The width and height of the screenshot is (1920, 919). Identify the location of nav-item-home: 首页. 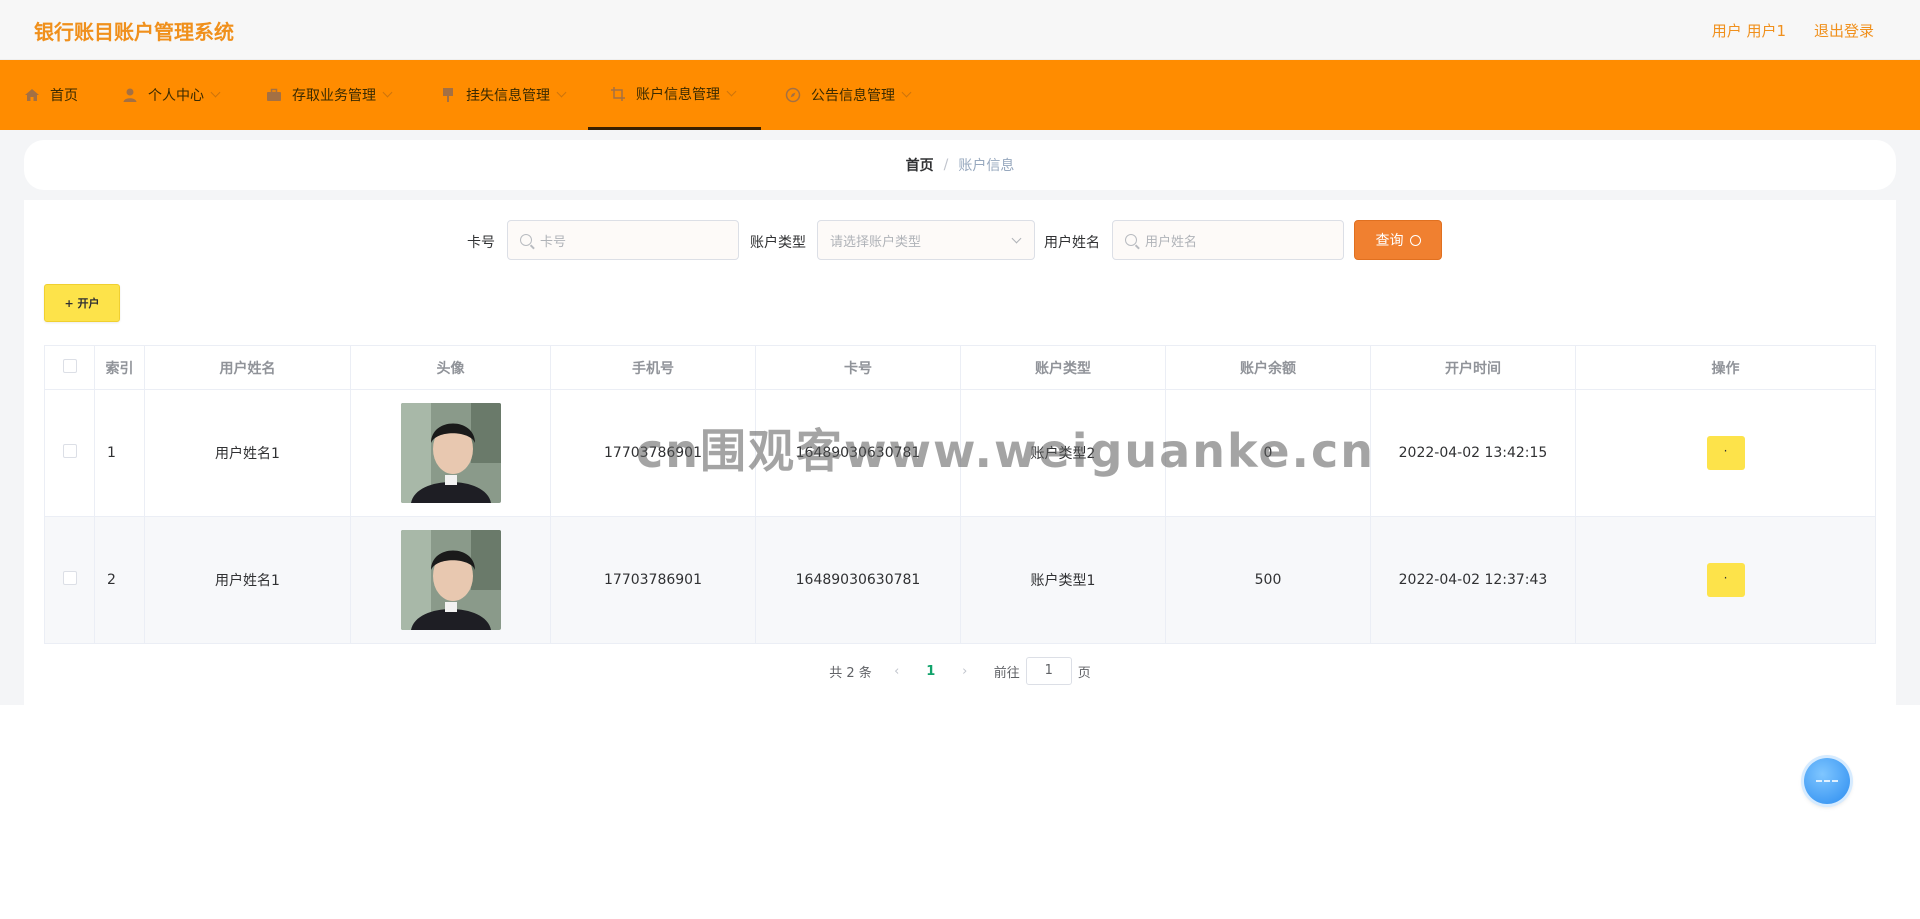
(51, 95).